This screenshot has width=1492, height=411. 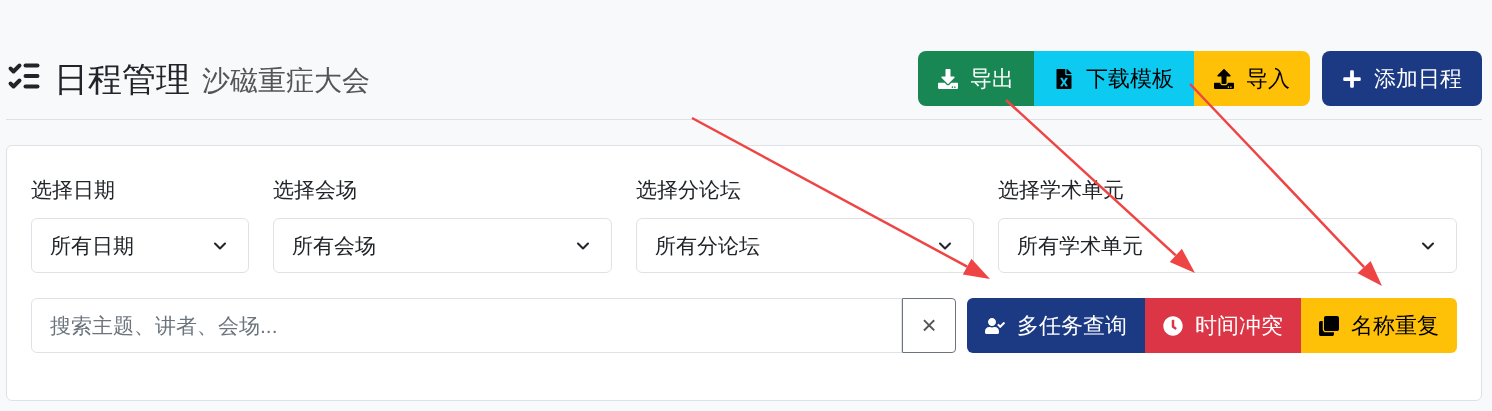 What do you see at coordinates (995, 325) in the screenshot?
I see `user-check-icon` at bounding box center [995, 325].